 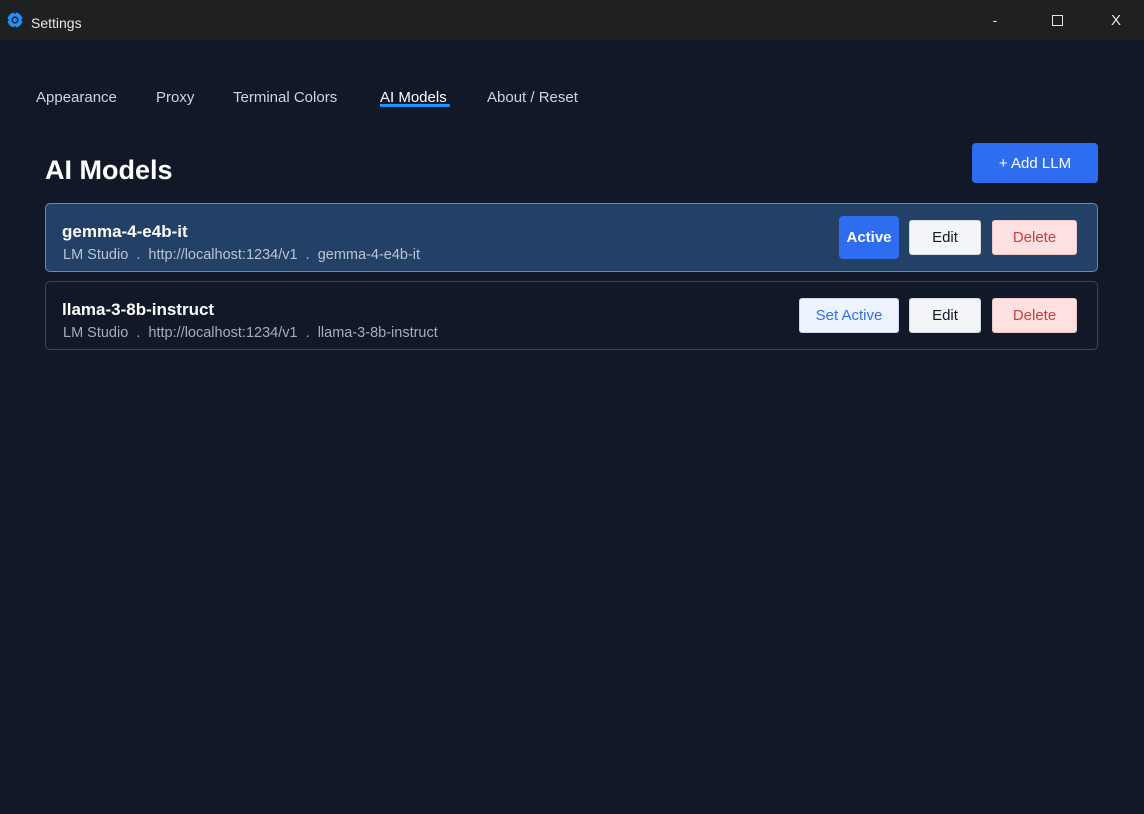 I want to click on model-name: gemma-4-e4b-it, so click(x=125, y=231).